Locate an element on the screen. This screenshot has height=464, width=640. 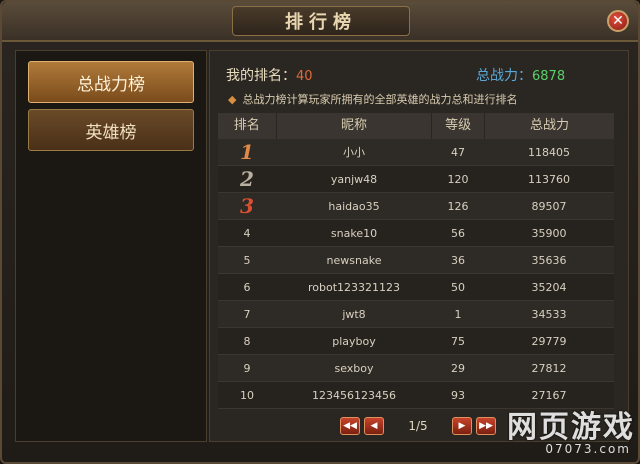
tab-heroes: 英雄榜 is located at coordinates (111, 130).